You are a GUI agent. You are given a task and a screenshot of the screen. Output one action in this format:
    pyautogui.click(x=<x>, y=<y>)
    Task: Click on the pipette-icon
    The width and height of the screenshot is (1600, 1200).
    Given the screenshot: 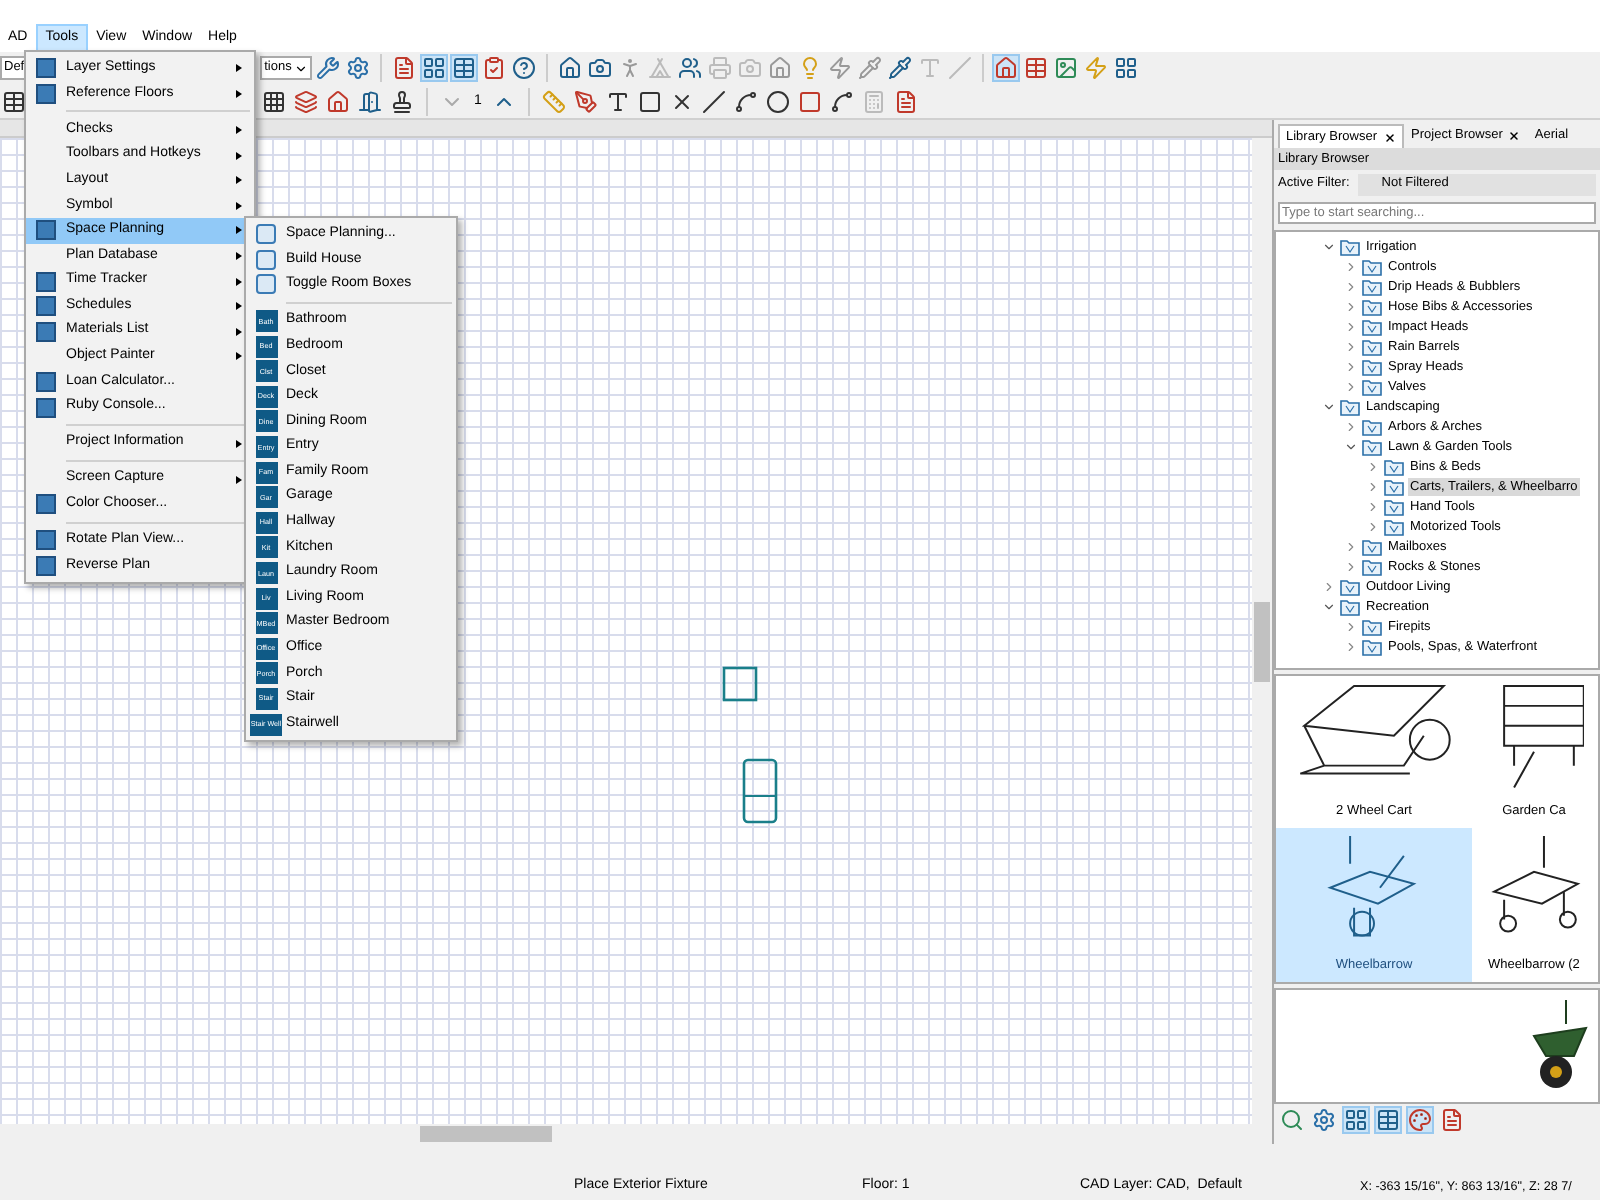 What is the action you would take?
    pyautogui.click(x=899, y=68)
    